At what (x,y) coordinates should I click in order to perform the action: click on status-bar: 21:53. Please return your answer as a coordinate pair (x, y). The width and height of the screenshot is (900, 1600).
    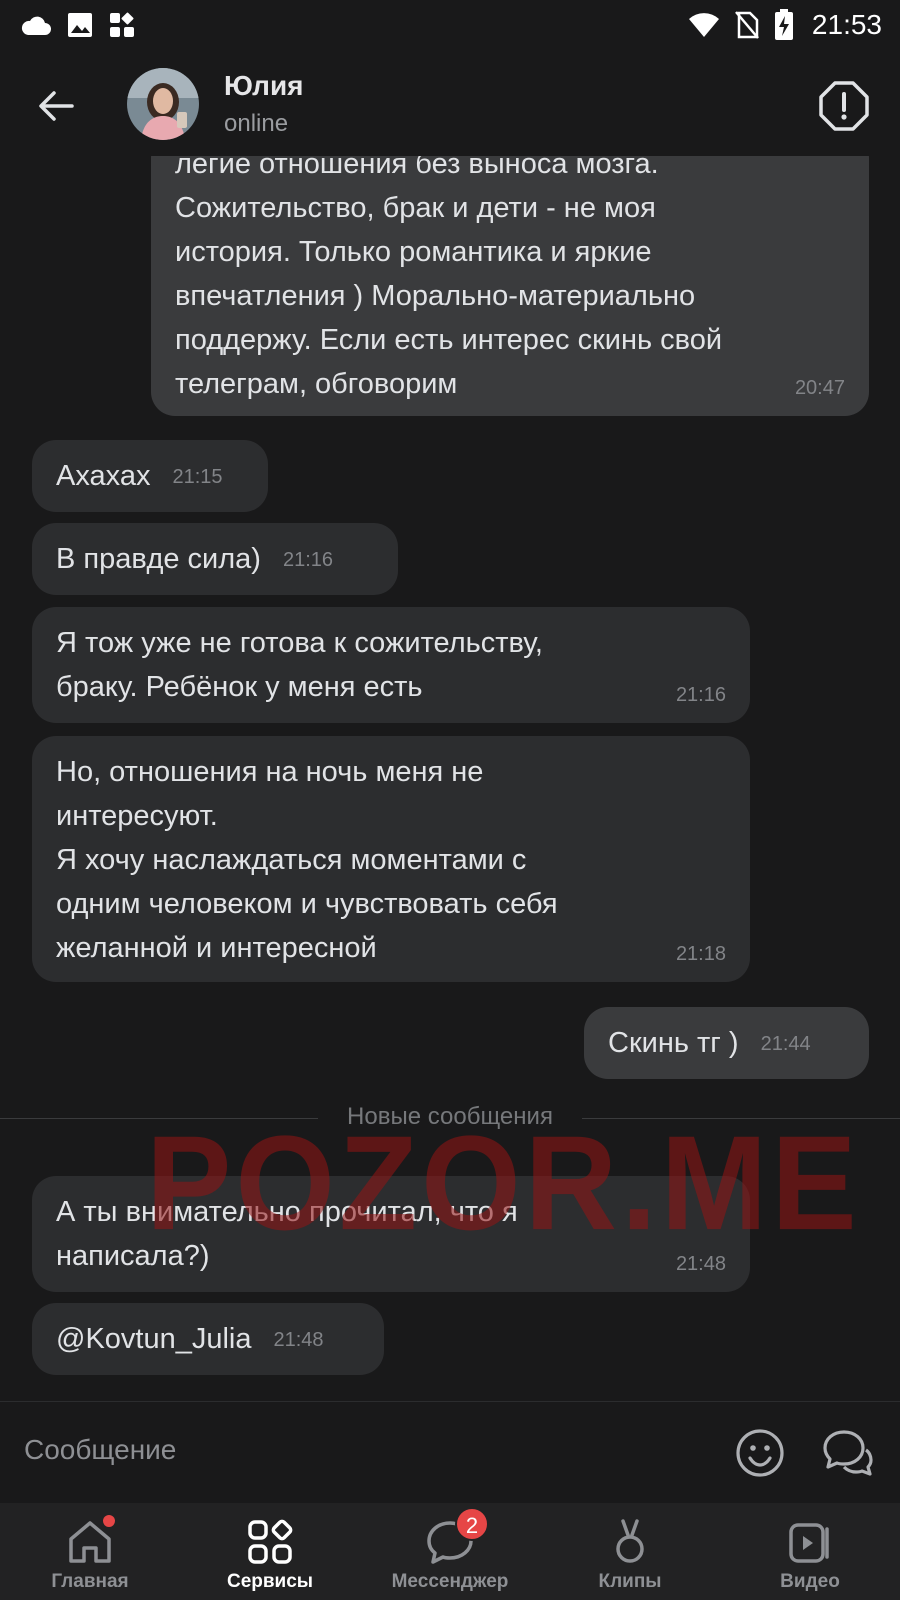
    Looking at the image, I should click on (450, 25).